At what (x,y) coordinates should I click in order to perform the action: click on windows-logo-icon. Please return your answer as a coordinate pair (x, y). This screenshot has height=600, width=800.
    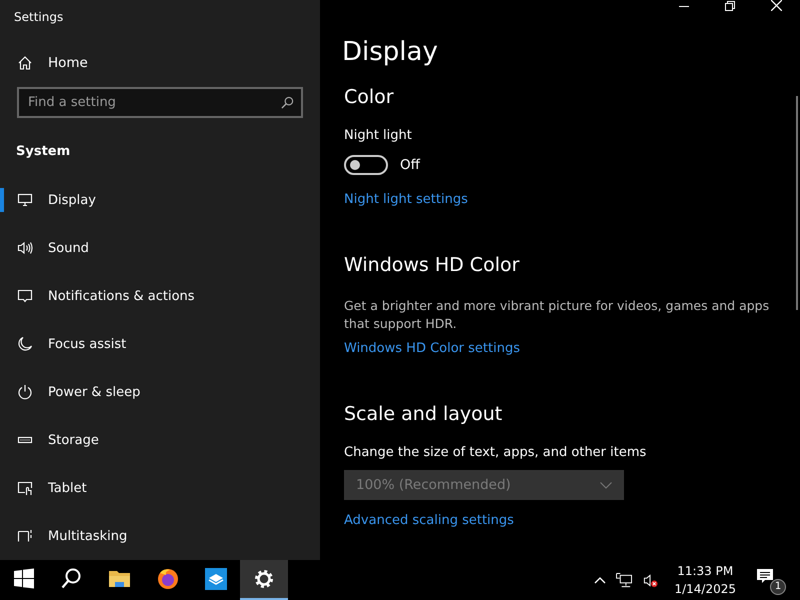
    Looking at the image, I should click on (24, 579).